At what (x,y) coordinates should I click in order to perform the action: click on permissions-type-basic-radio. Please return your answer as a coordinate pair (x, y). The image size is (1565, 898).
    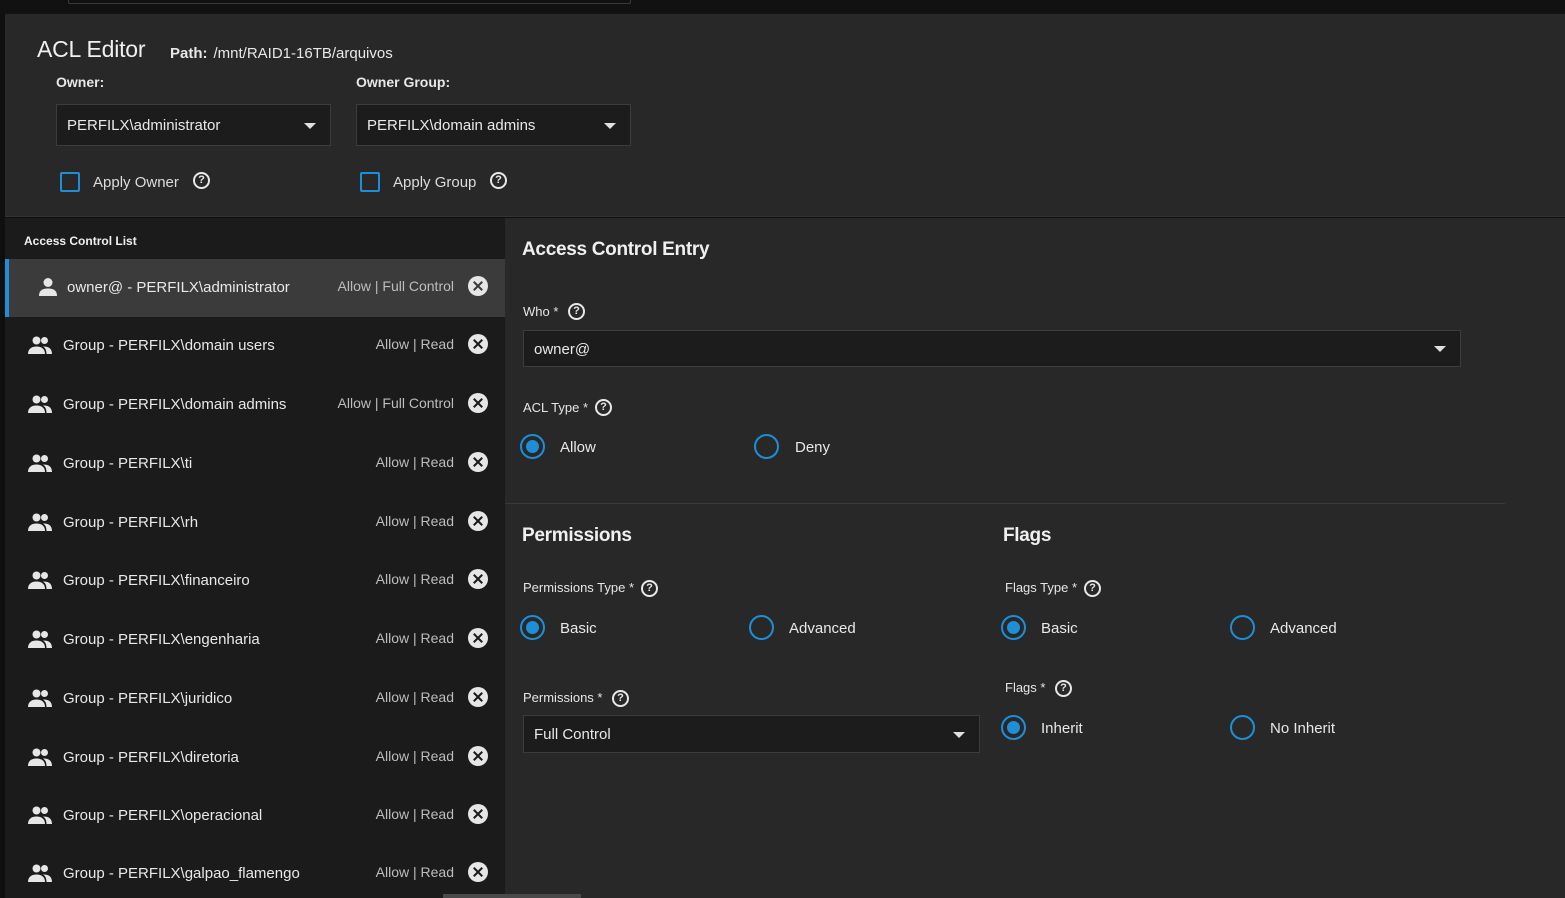
    Looking at the image, I should click on (532, 627).